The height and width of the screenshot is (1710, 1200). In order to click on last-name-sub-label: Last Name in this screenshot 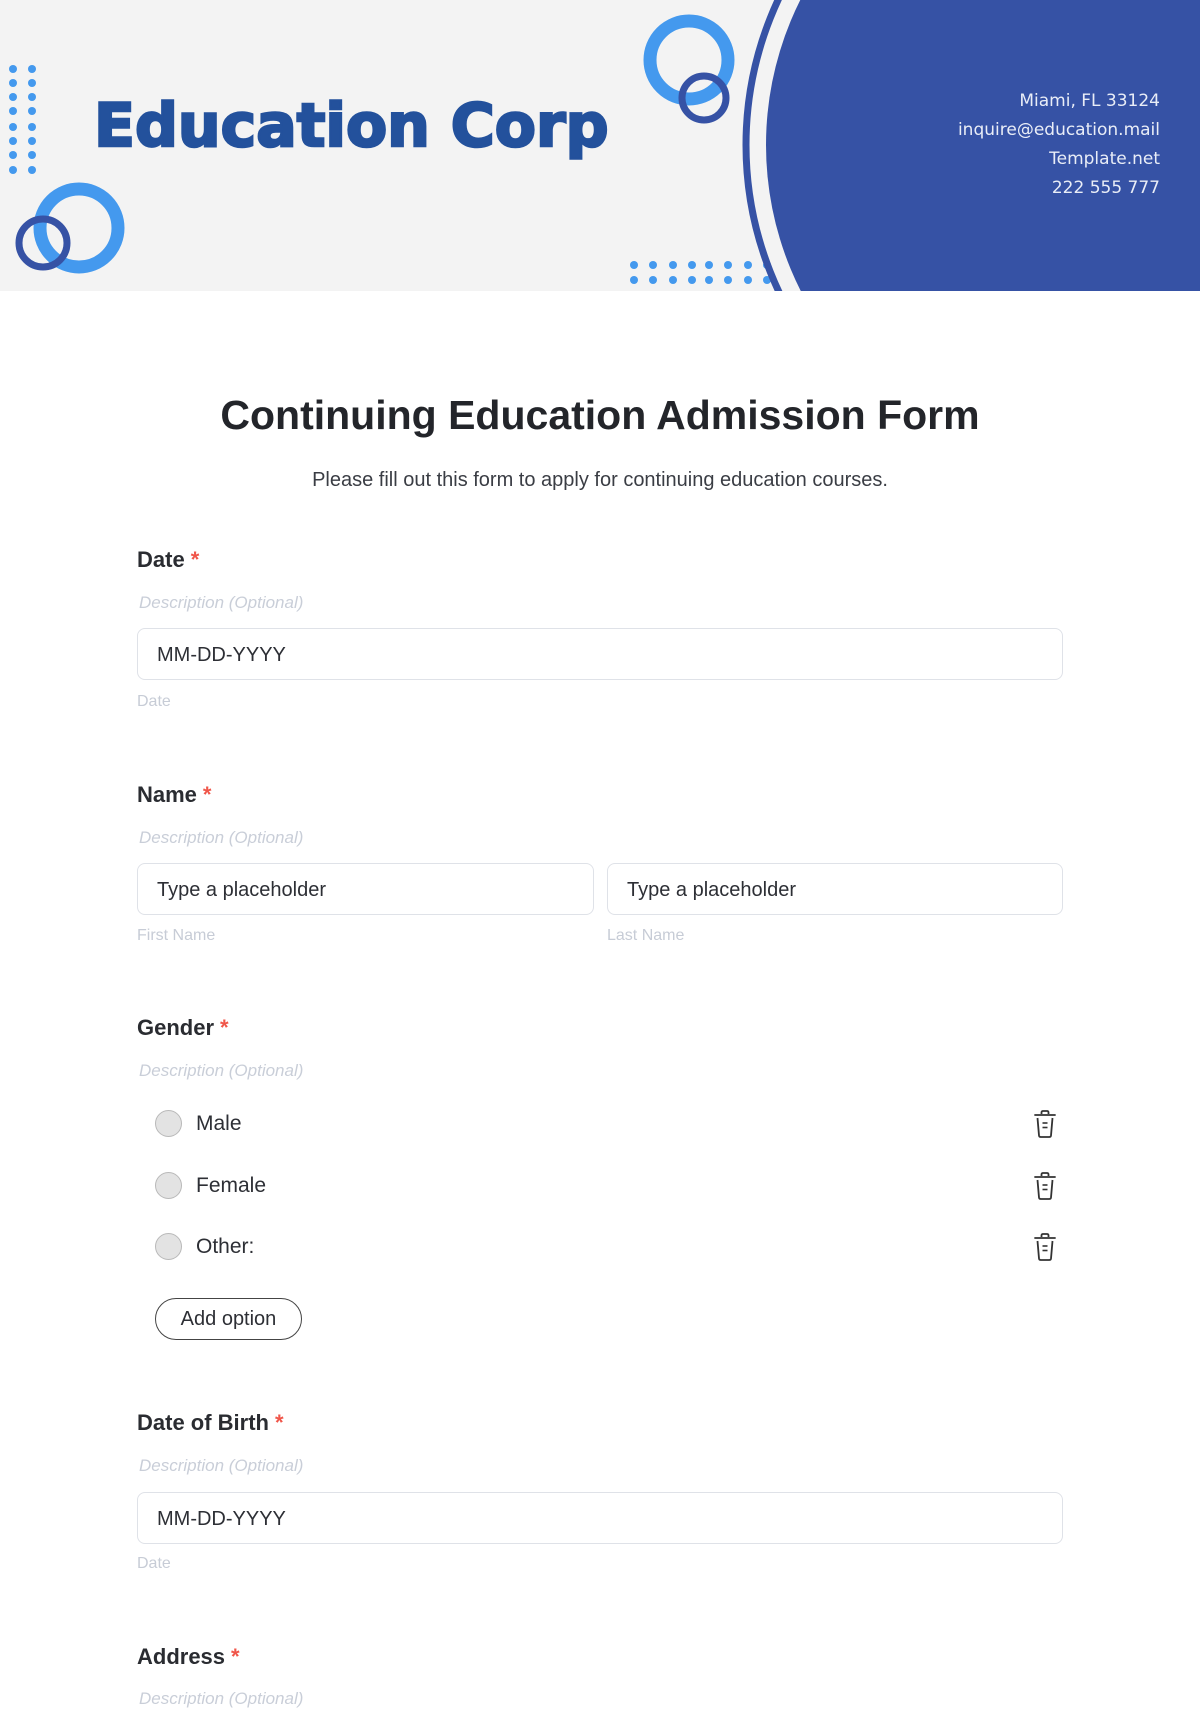, I will do `click(646, 935)`.